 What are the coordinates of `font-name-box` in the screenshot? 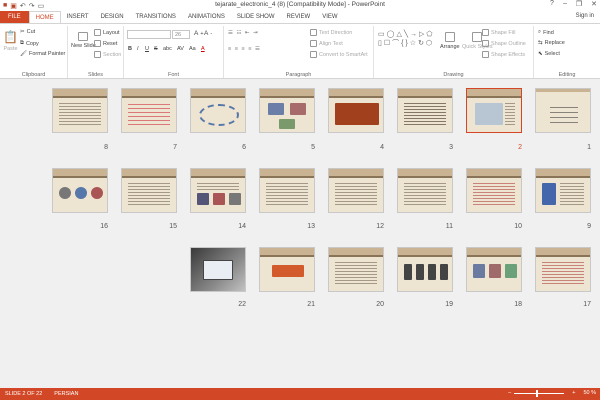 It's located at (149, 34).